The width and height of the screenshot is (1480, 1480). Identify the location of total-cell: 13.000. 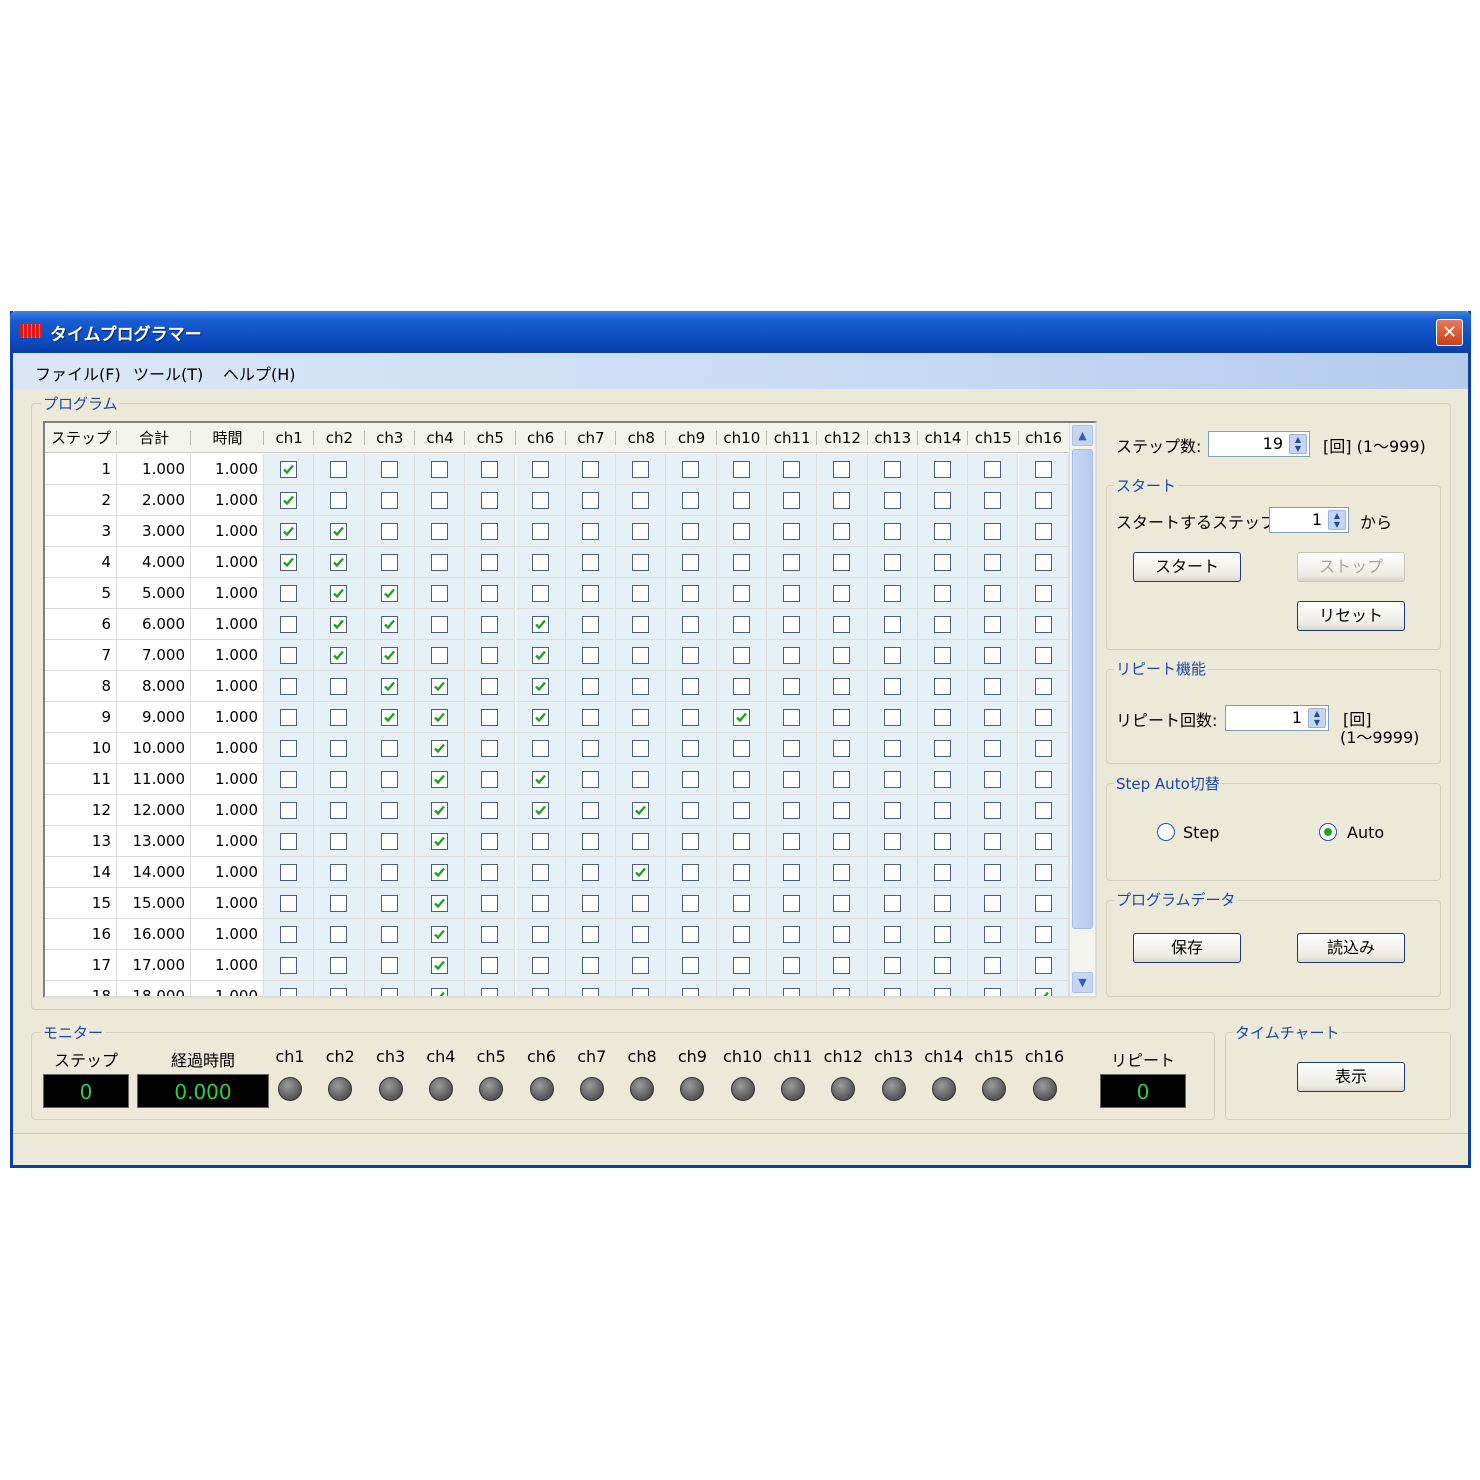
(154, 841).